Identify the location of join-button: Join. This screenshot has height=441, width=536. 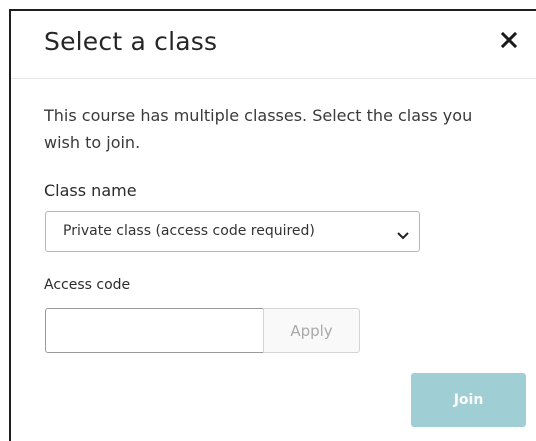
(468, 400).